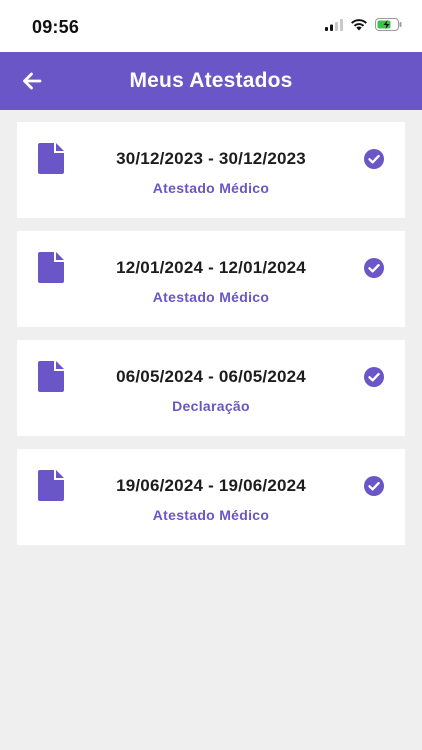  I want to click on atestado-type: Declaração, so click(211, 406).